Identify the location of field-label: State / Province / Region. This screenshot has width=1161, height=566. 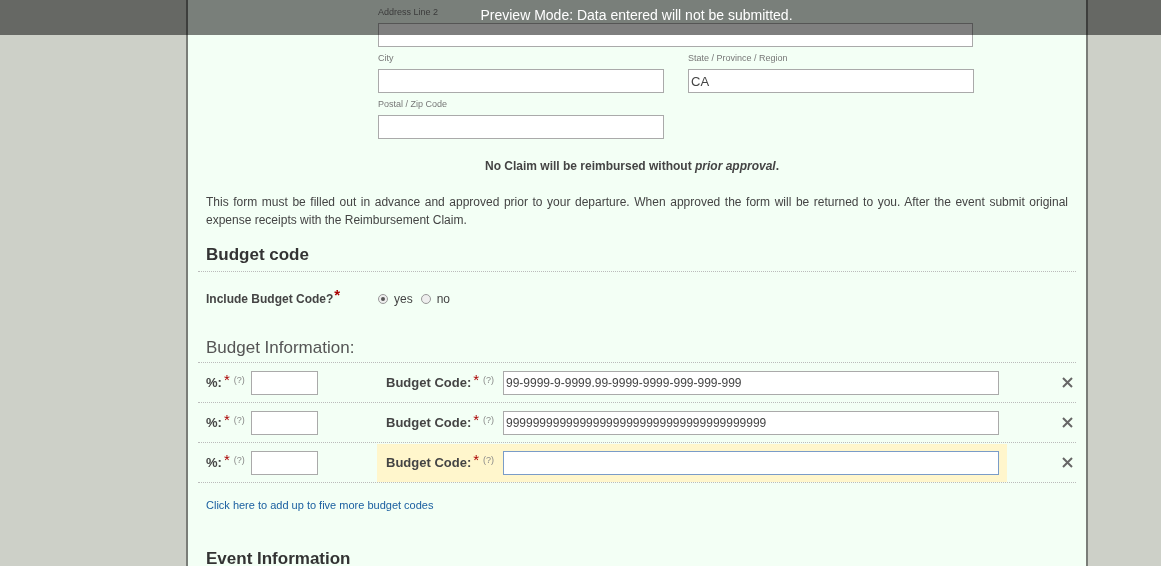
(738, 58).